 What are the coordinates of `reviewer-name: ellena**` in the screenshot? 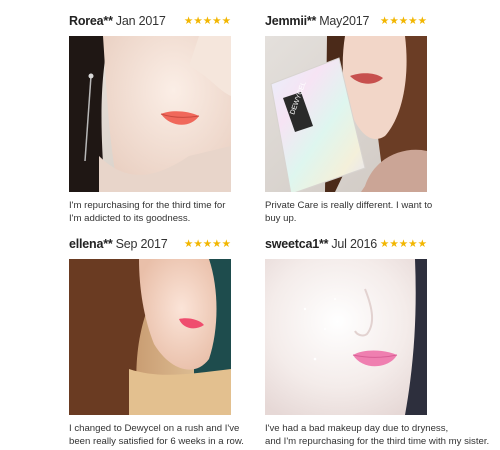 It's located at (91, 244).